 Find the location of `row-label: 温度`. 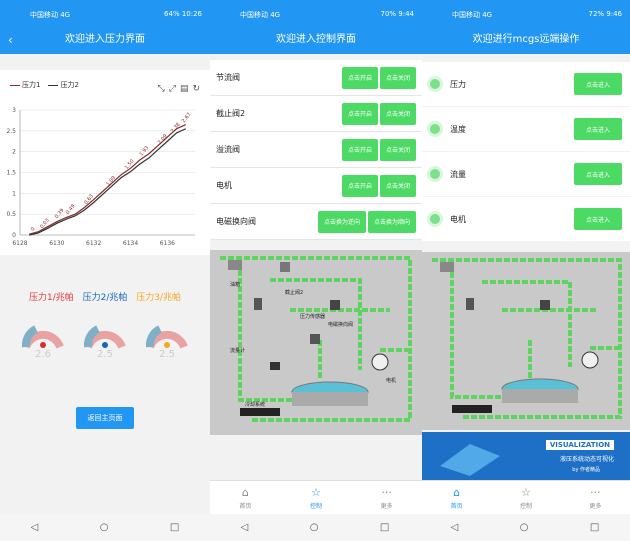

row-label: 温度 is located at coordinates (458, 129).